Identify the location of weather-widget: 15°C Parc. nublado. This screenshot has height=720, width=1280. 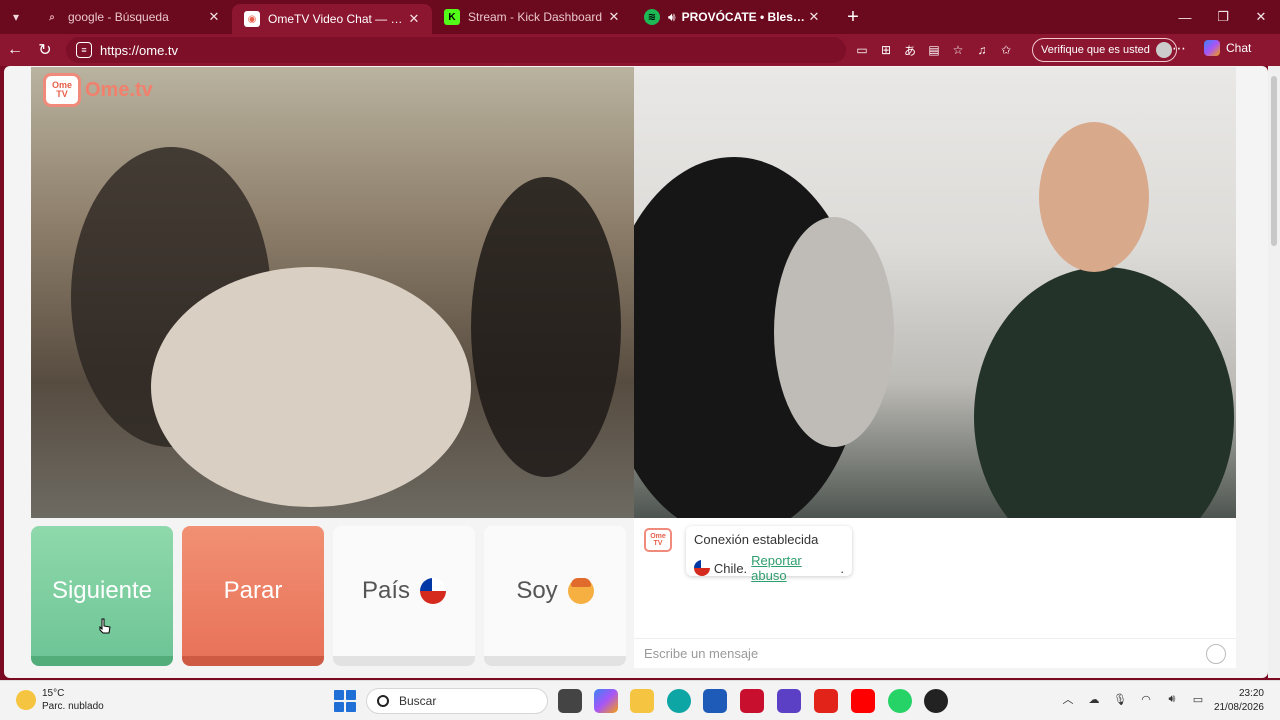
(60, 700).